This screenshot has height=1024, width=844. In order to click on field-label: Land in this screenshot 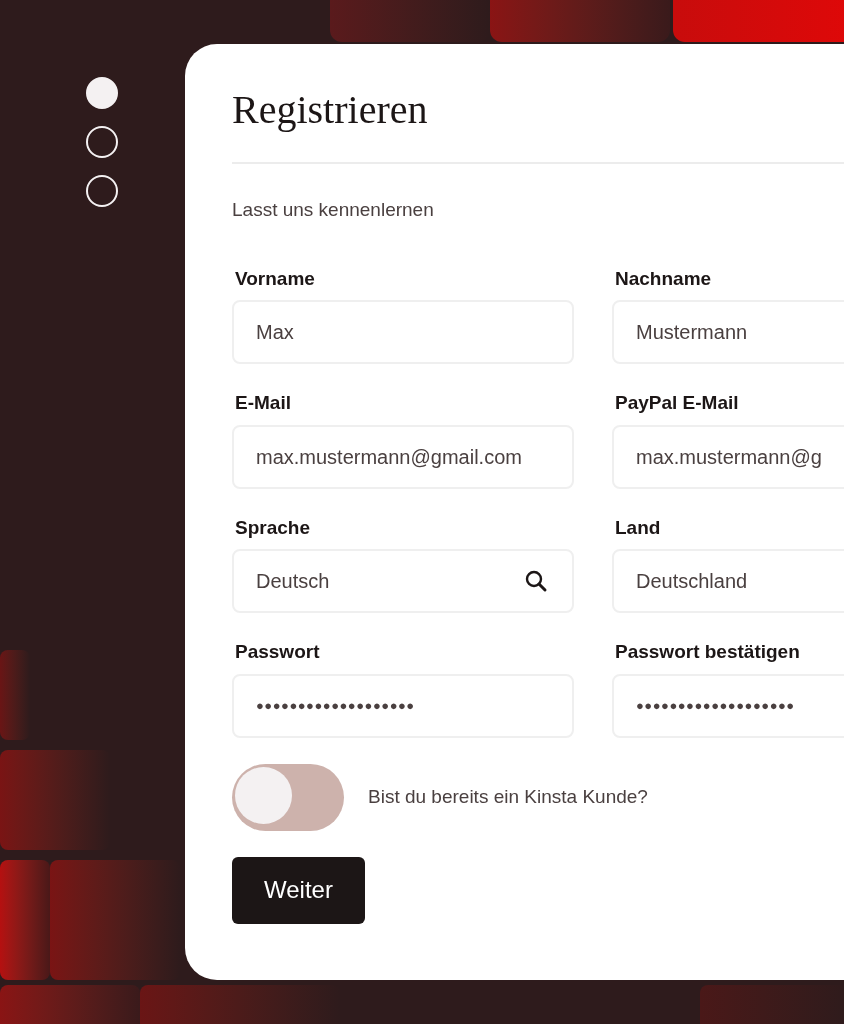, I will do `click(637, 527)`.